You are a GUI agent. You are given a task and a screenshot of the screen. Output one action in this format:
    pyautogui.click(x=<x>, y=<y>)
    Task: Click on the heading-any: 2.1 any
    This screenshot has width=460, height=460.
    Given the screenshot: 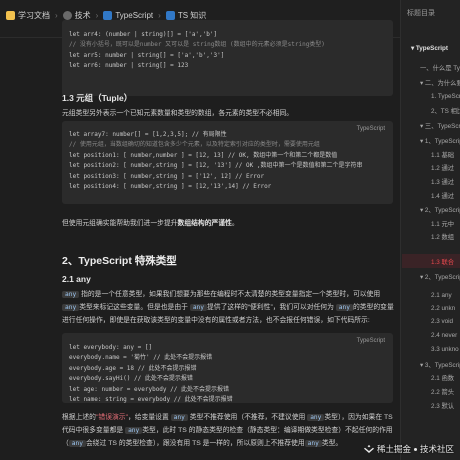 What is the action you would take?
    pyautogui.click(x=76, y=279)
    